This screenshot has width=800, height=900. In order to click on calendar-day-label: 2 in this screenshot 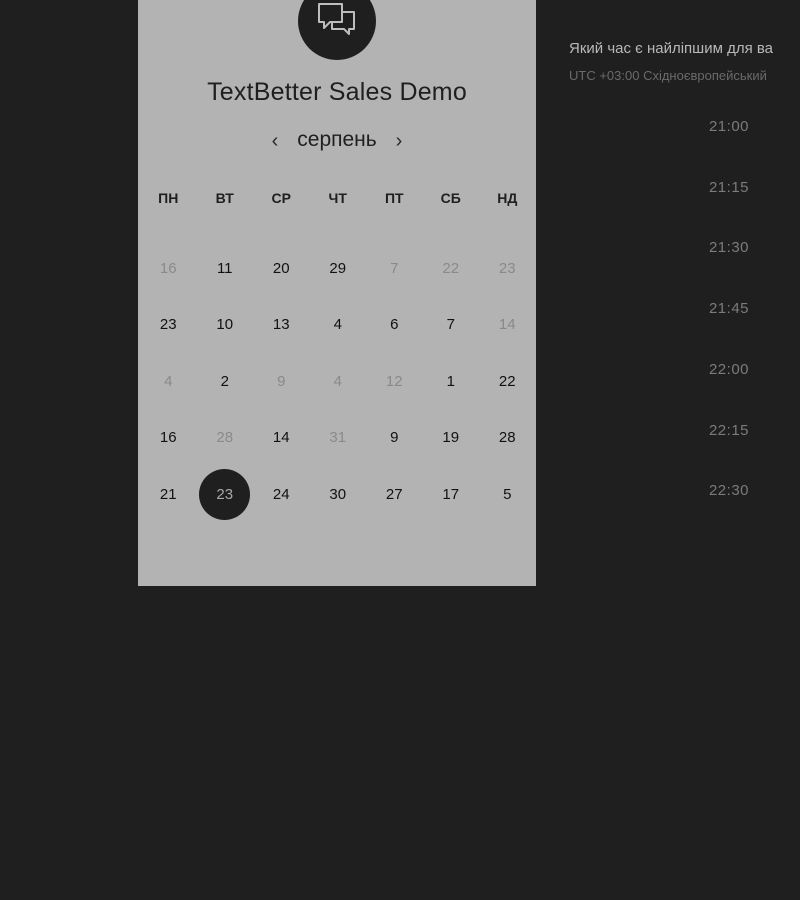, I will do `click(224, 381)`.